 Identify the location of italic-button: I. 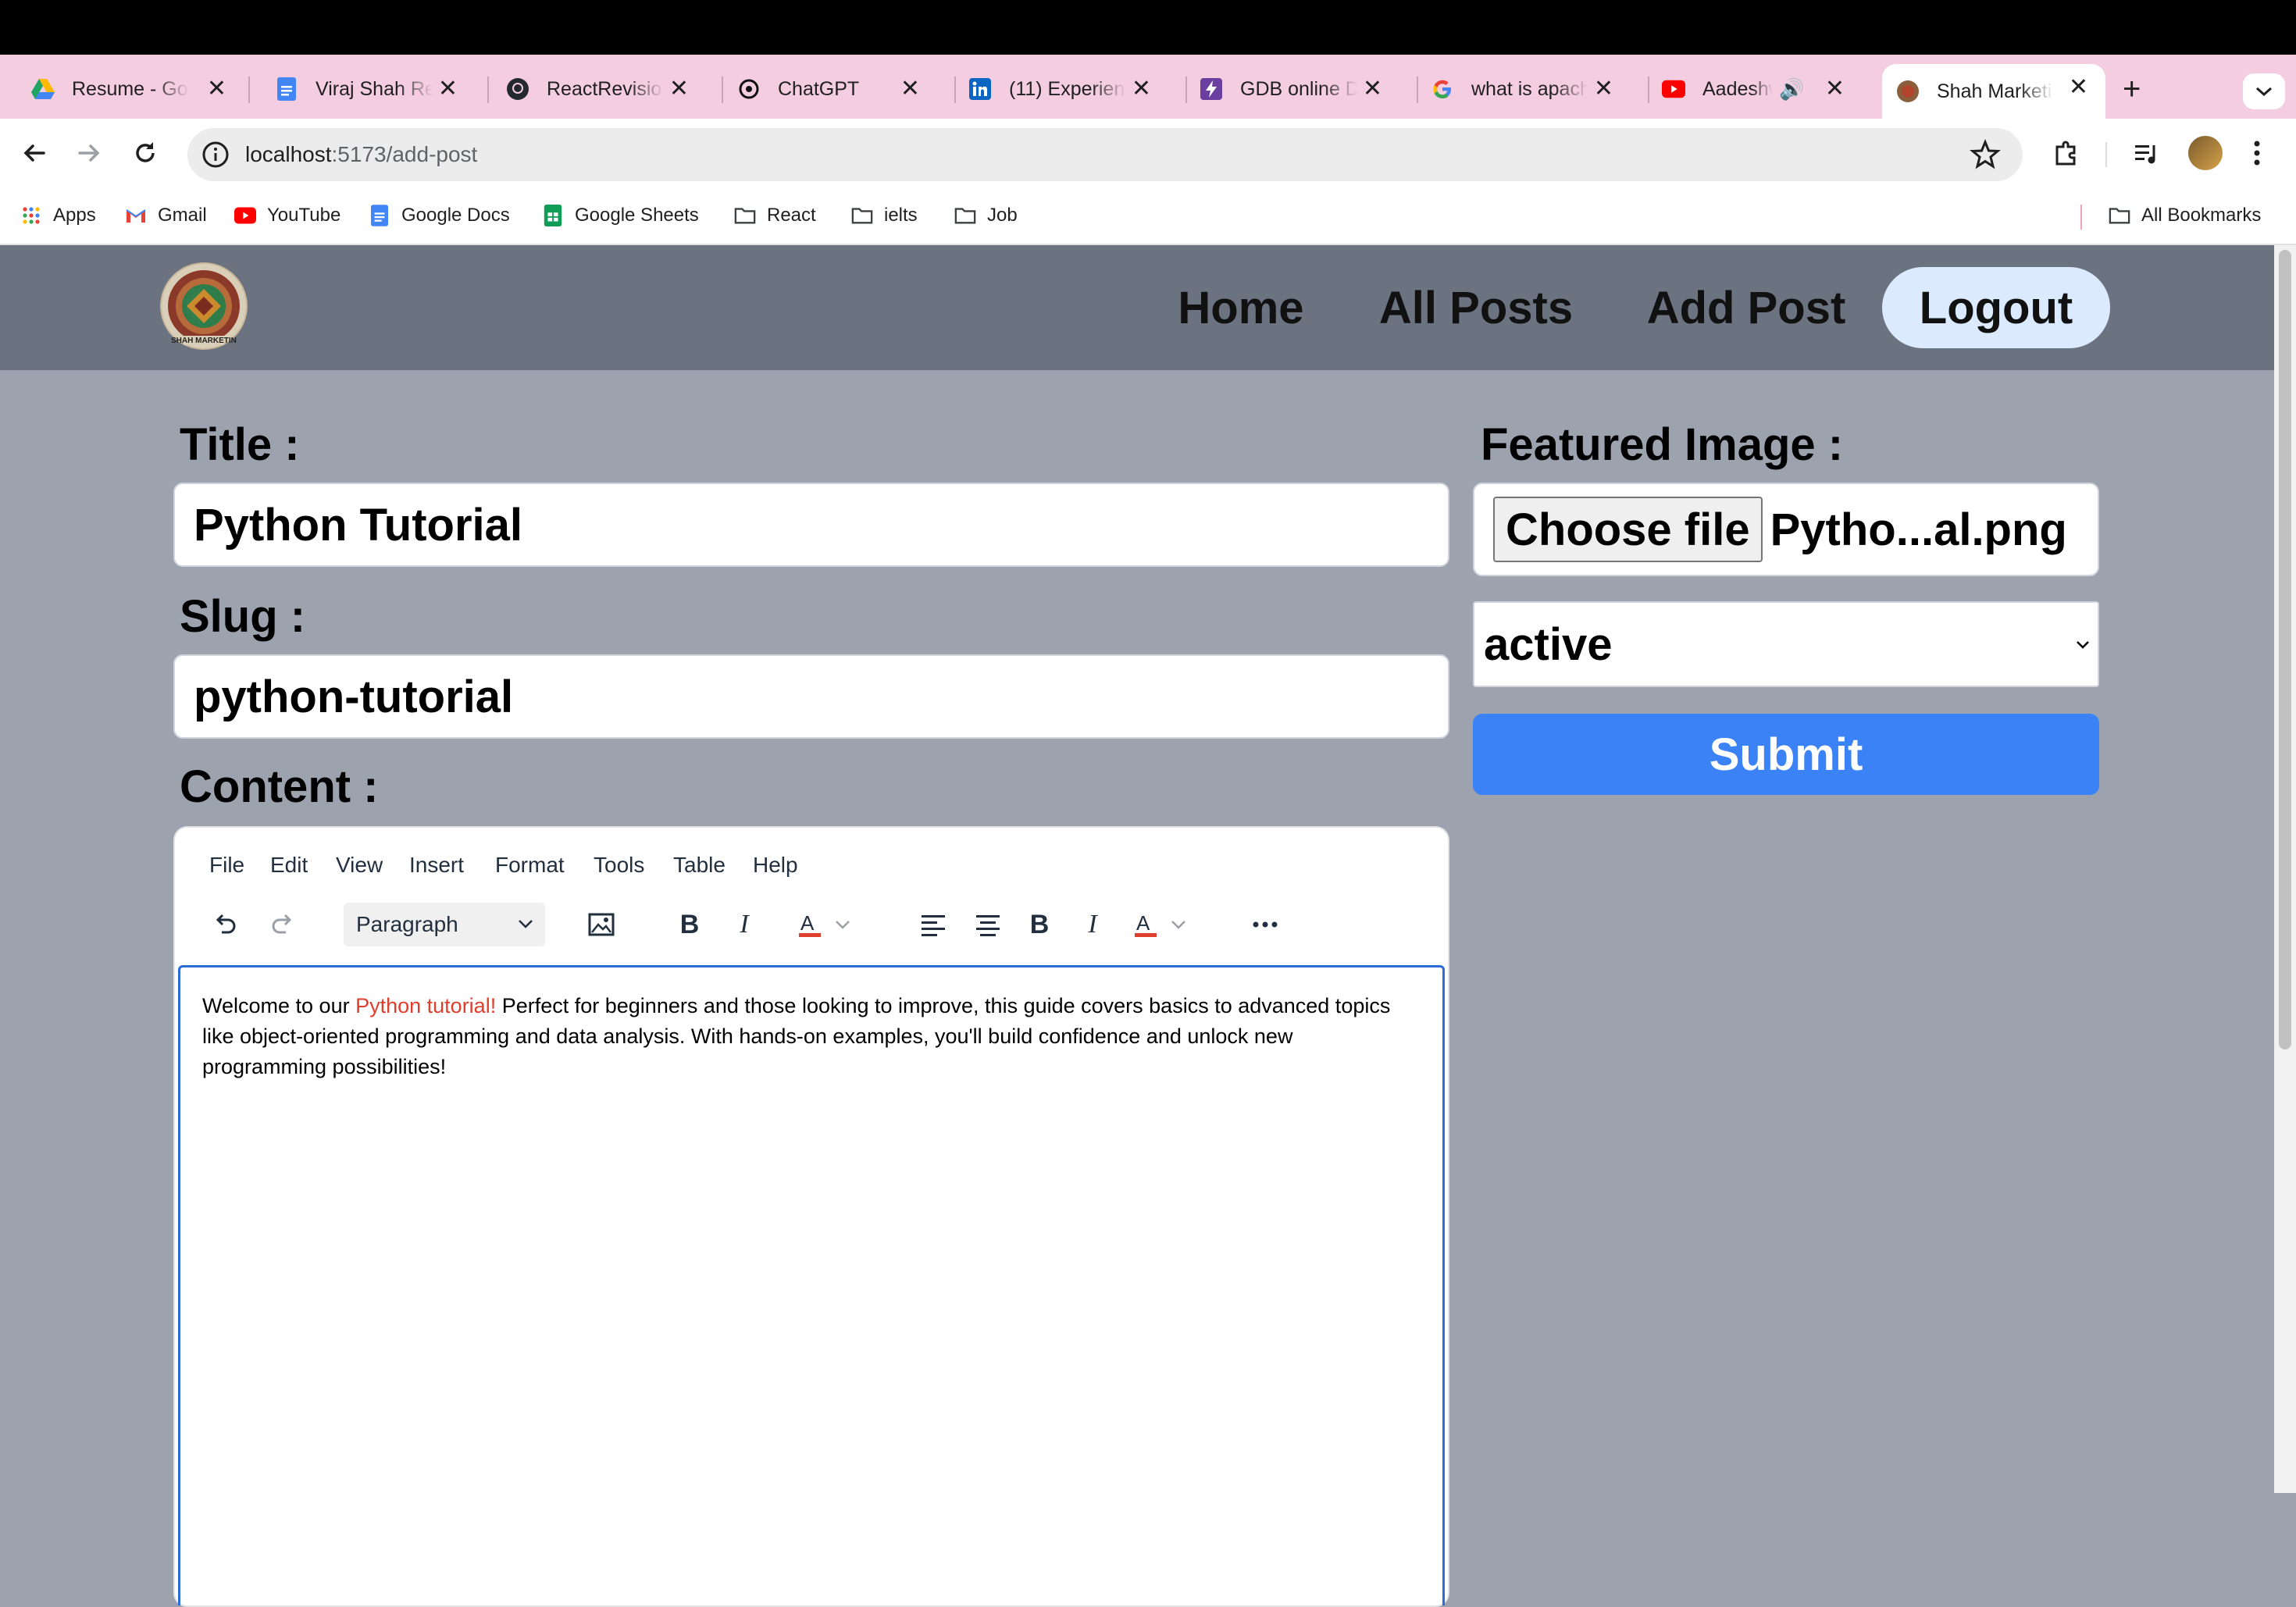
(744, 925).